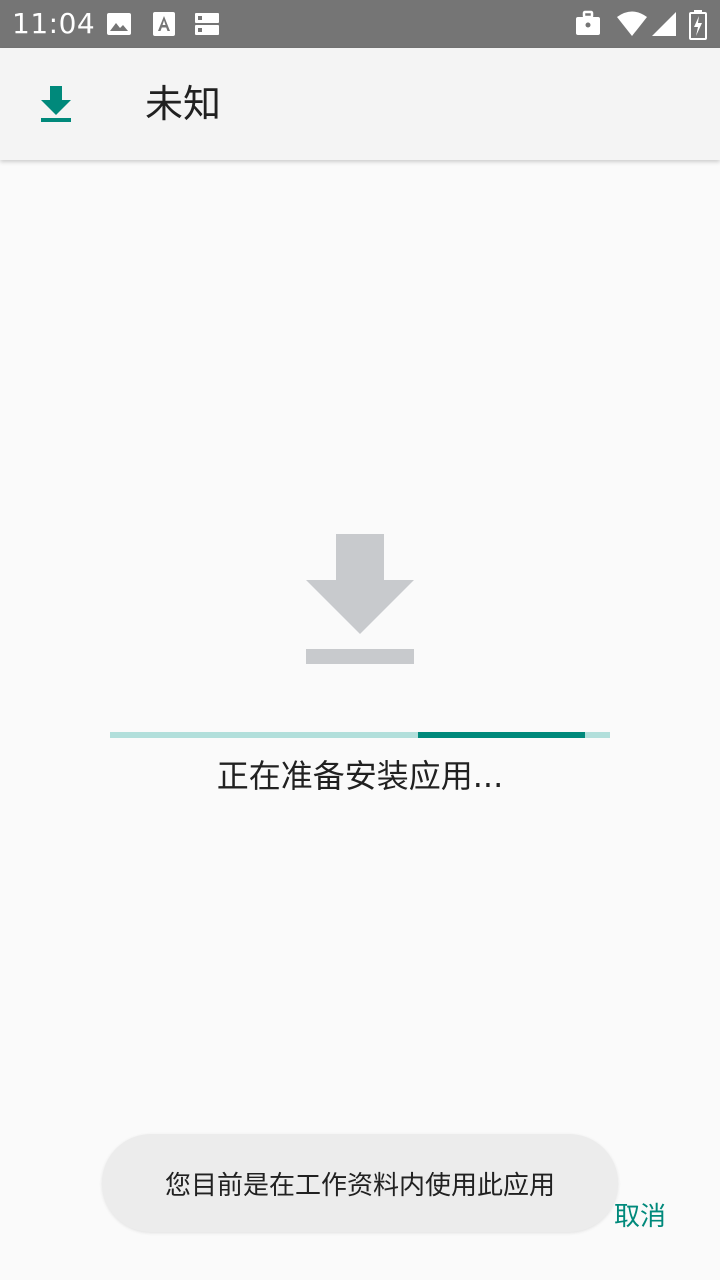 This screenshot has width=720, height=1280. I want to click on font-download-icon, so click(164, 24).